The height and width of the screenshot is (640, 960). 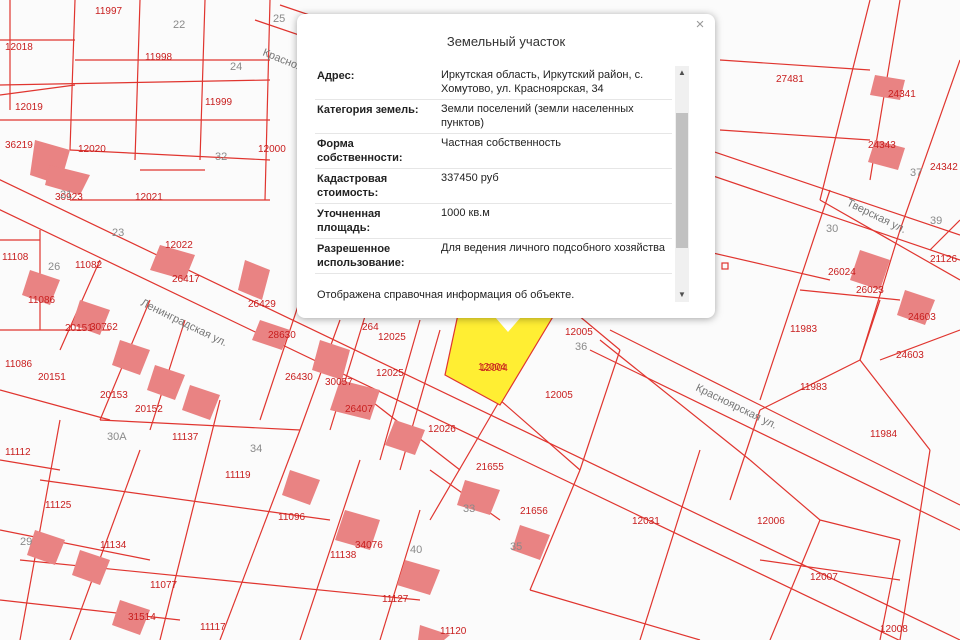 I want to click on popup-scrollbar: ▲ ▼, so click(x=682, y=184).